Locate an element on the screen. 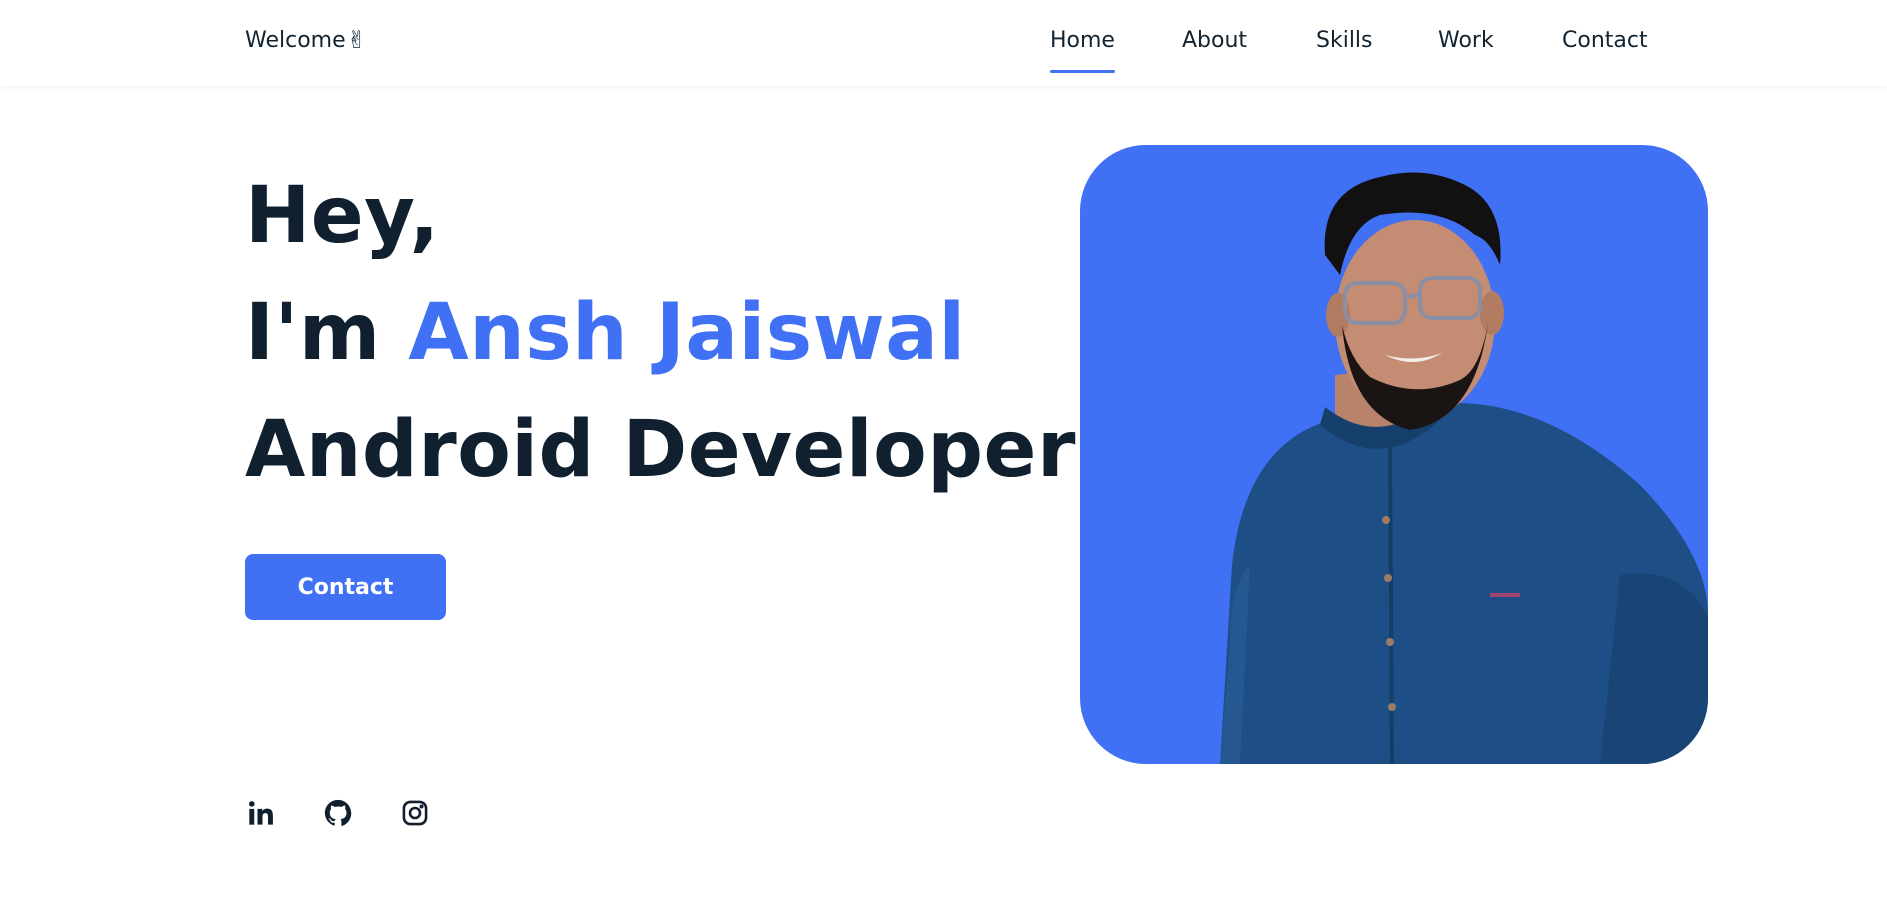  nav-home: Home is located at coordinates (1082, 50).